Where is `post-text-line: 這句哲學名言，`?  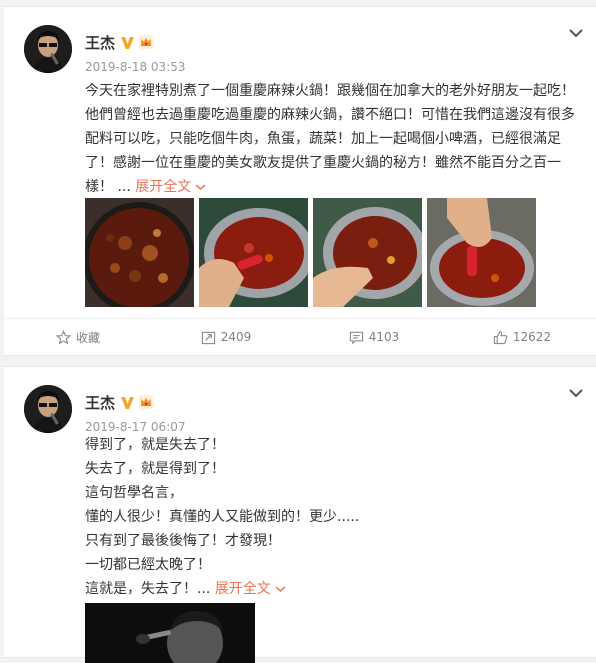
post-text-line: 這句哲學名言， is located at coordinates (134, 493).